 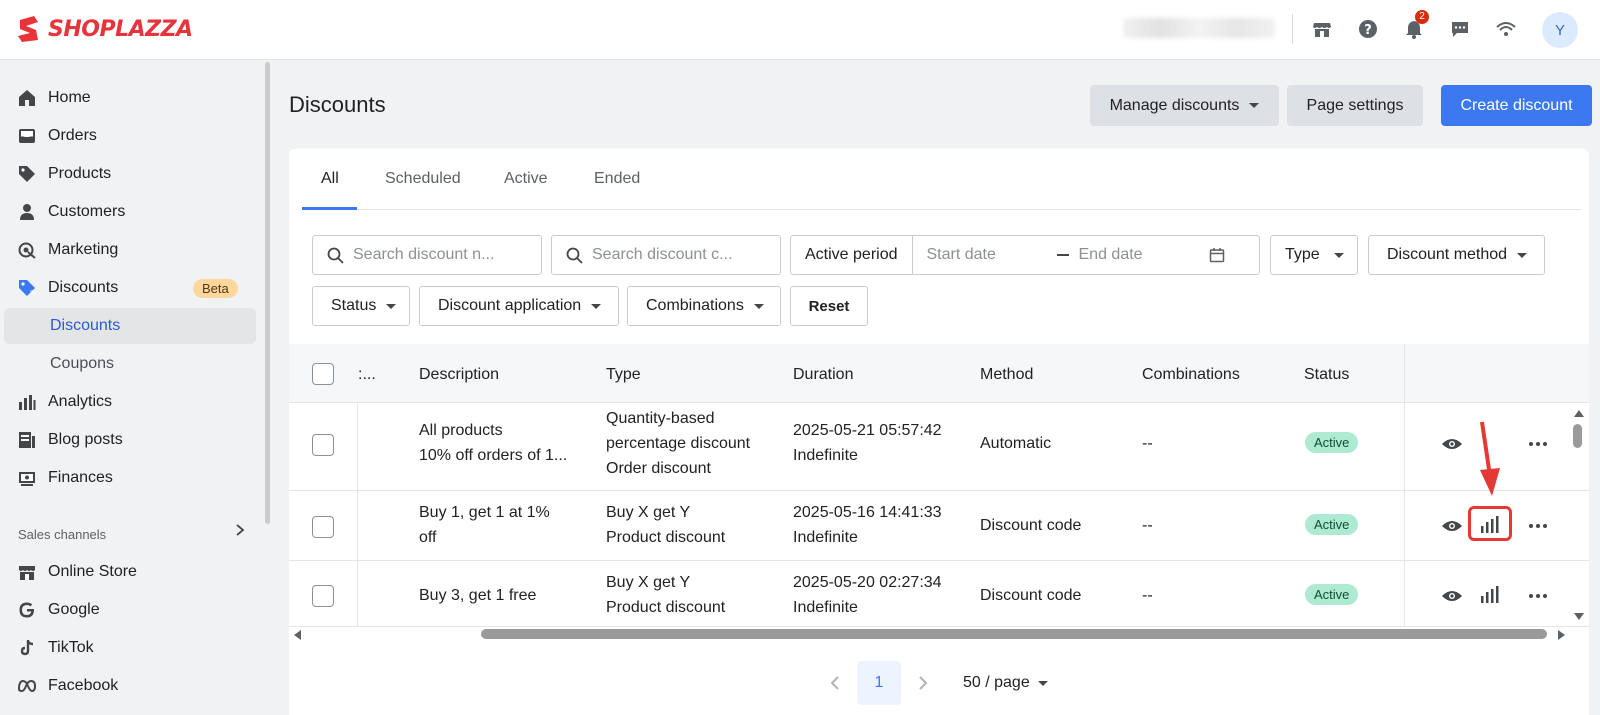 What do you see at coordinates (666, 537) in the screenshot?
I see `type-line: Product discount` at bounding box center [666, 537].